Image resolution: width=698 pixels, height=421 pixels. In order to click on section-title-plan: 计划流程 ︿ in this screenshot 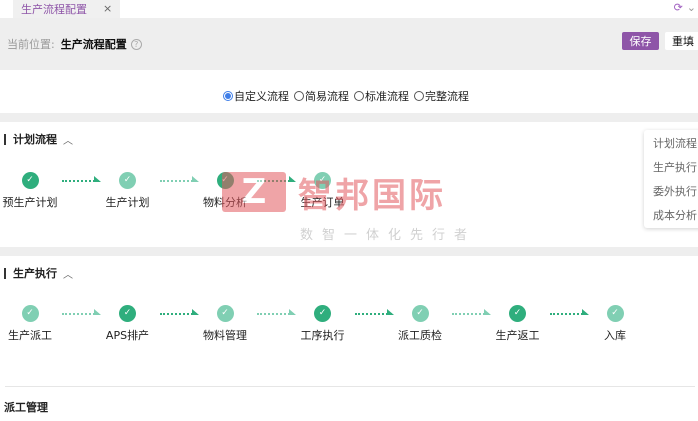, I will do `click(38, 139)`.